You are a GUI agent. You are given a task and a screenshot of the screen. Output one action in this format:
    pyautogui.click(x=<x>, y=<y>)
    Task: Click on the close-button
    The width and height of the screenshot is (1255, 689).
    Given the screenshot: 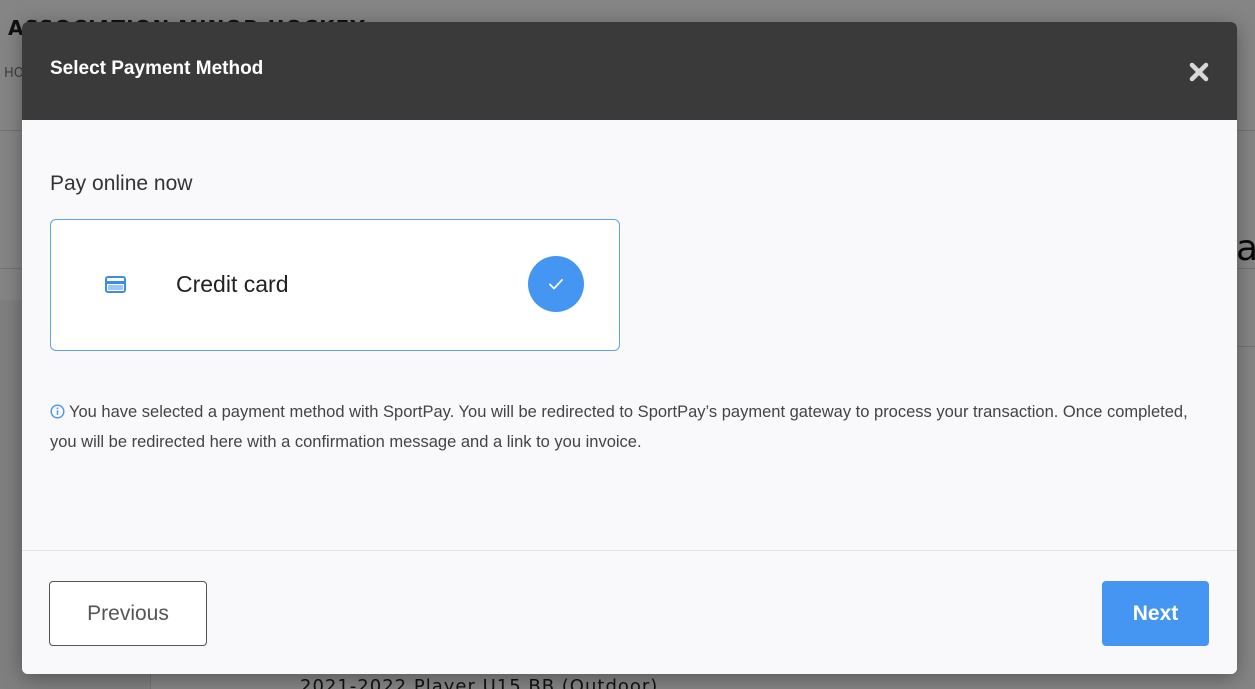 What is the action you would take?
    pyautogui.click(x=1199, y=72)
    